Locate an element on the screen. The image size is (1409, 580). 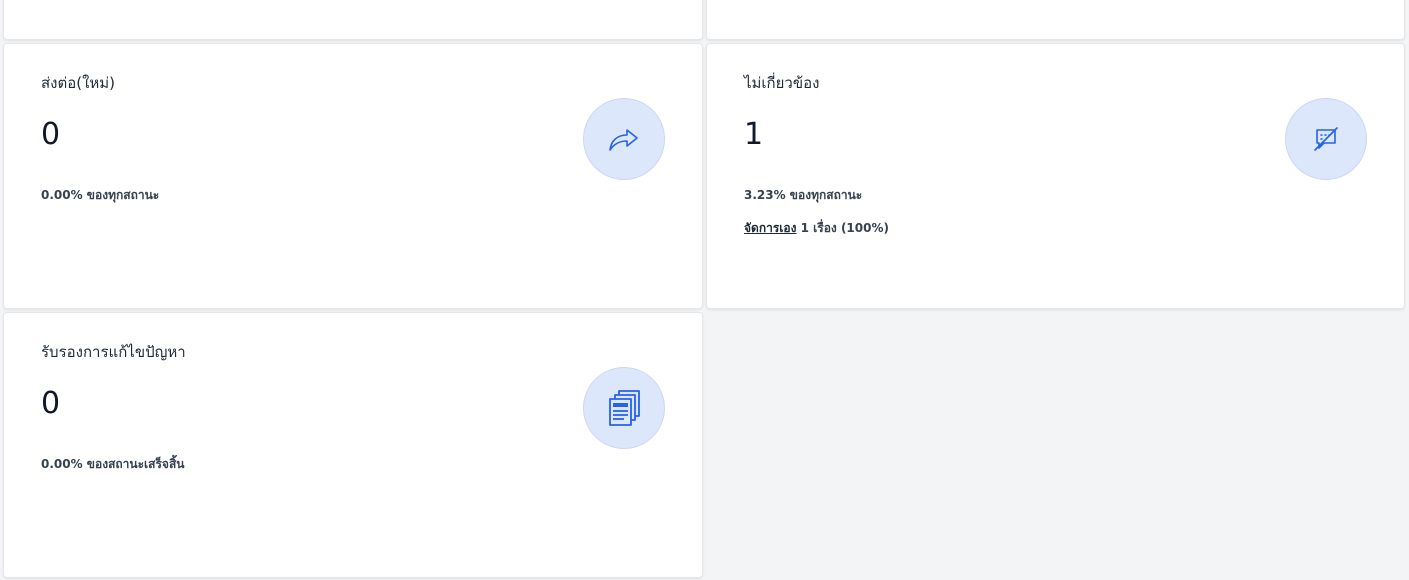
card-title: ไม่เกี่ยวข้อง is located at coordinates (782, 83).